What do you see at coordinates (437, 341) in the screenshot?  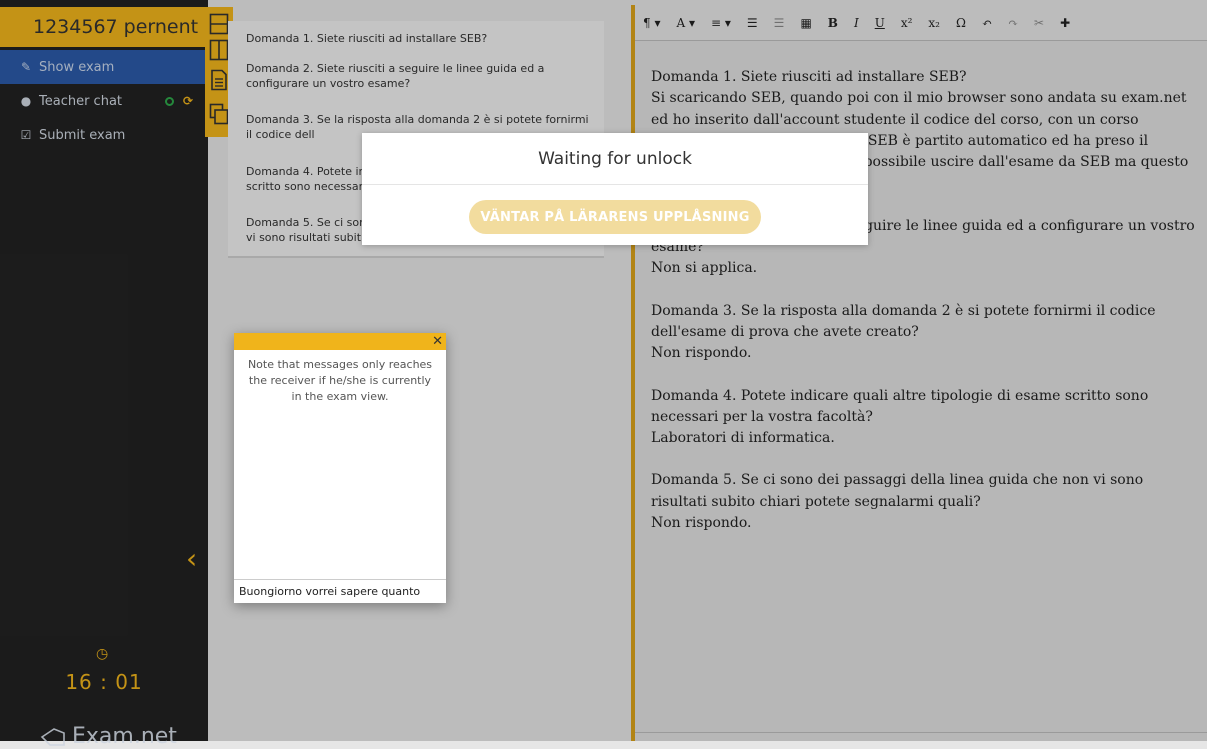 I see `close-icon: ✕` at bounding box center [437, 341].